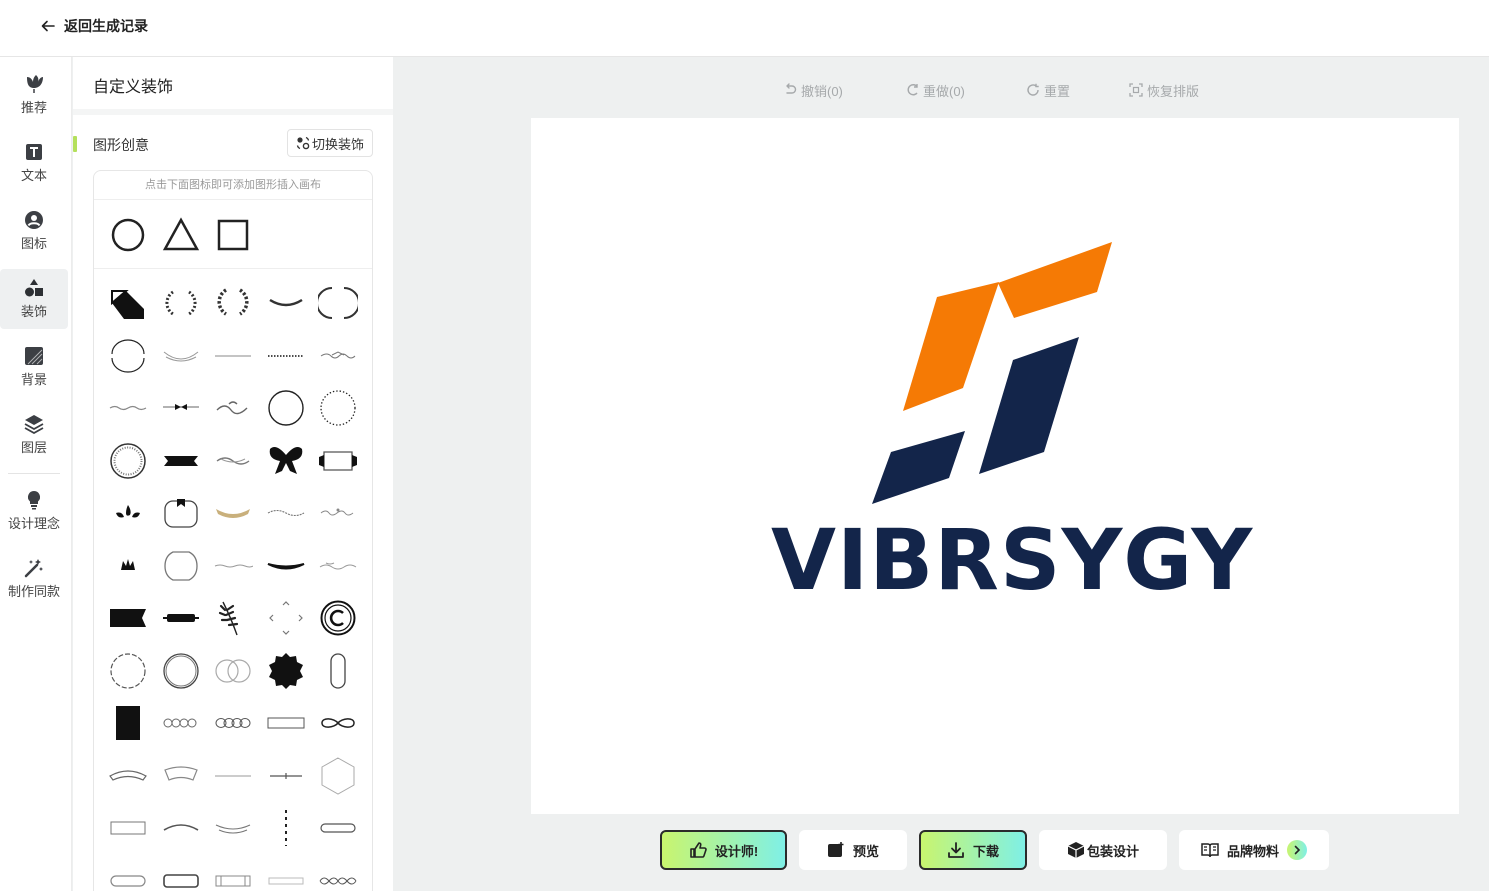  Describe the element at coordinates (128, 618) in the screenshot. I see `decoration-arrow-banner` at that location.